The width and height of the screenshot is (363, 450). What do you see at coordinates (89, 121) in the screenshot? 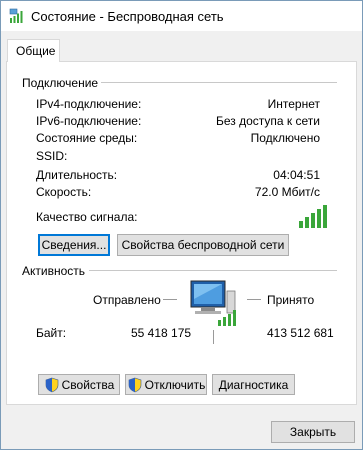
I see `ipv6-label: IPv6-подключение:` at bounding box center [89, 121].